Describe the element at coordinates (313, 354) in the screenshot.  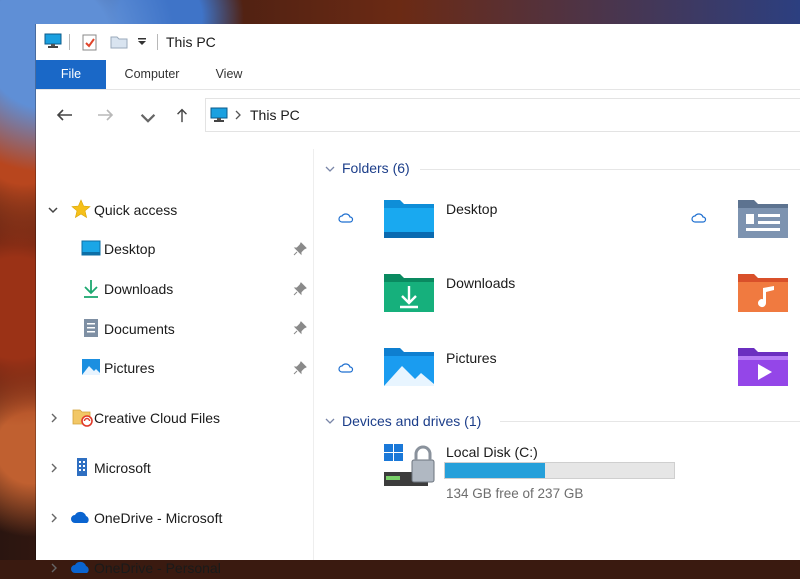
I see `pane-divider` at that location.